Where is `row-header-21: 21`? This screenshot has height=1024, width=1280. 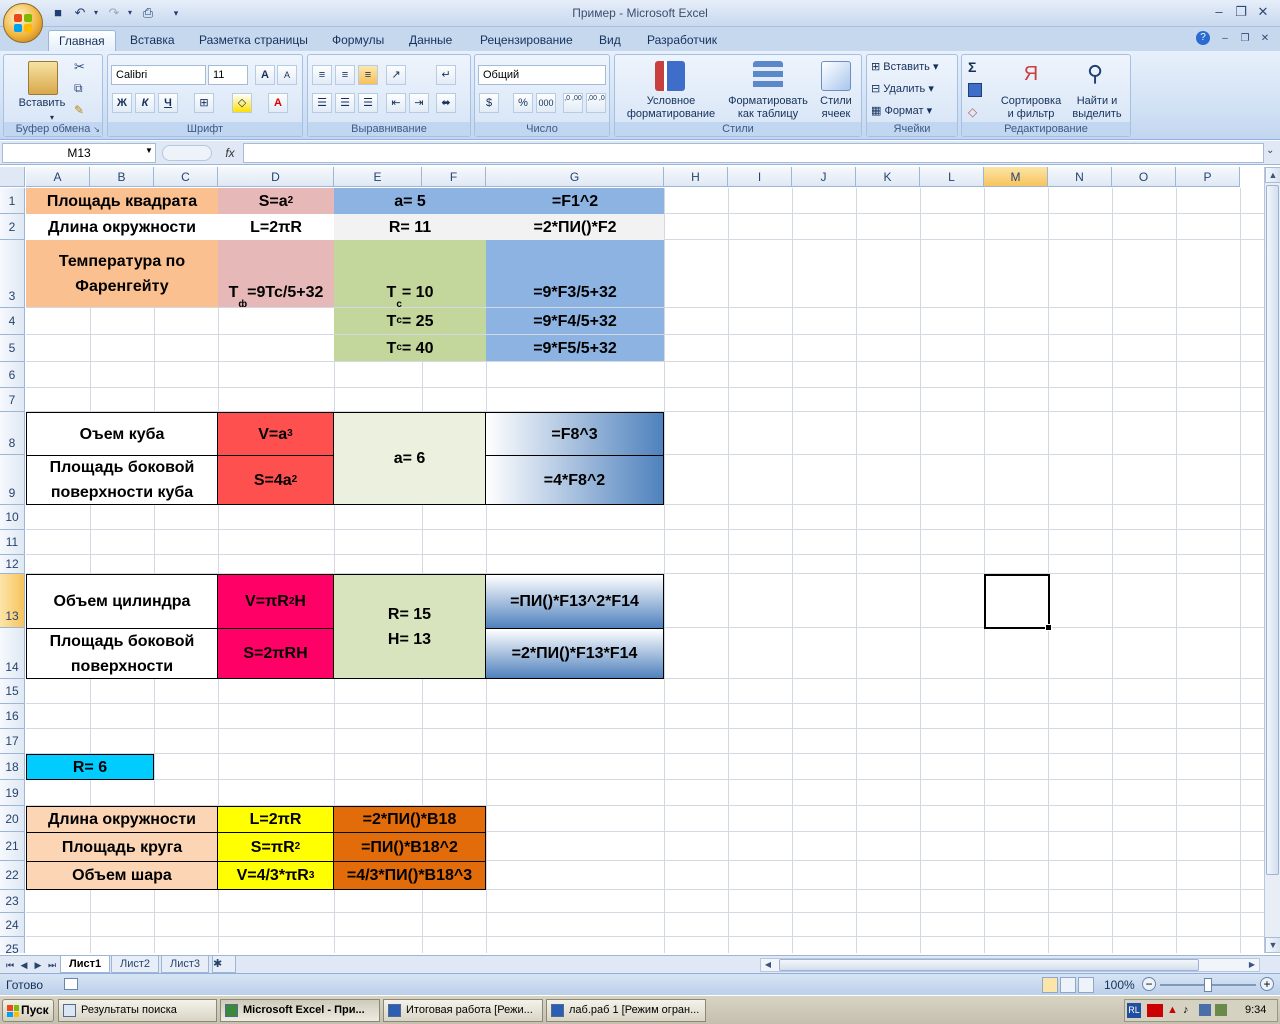 row-header-21: 21 is located at coordinates (12, 846).